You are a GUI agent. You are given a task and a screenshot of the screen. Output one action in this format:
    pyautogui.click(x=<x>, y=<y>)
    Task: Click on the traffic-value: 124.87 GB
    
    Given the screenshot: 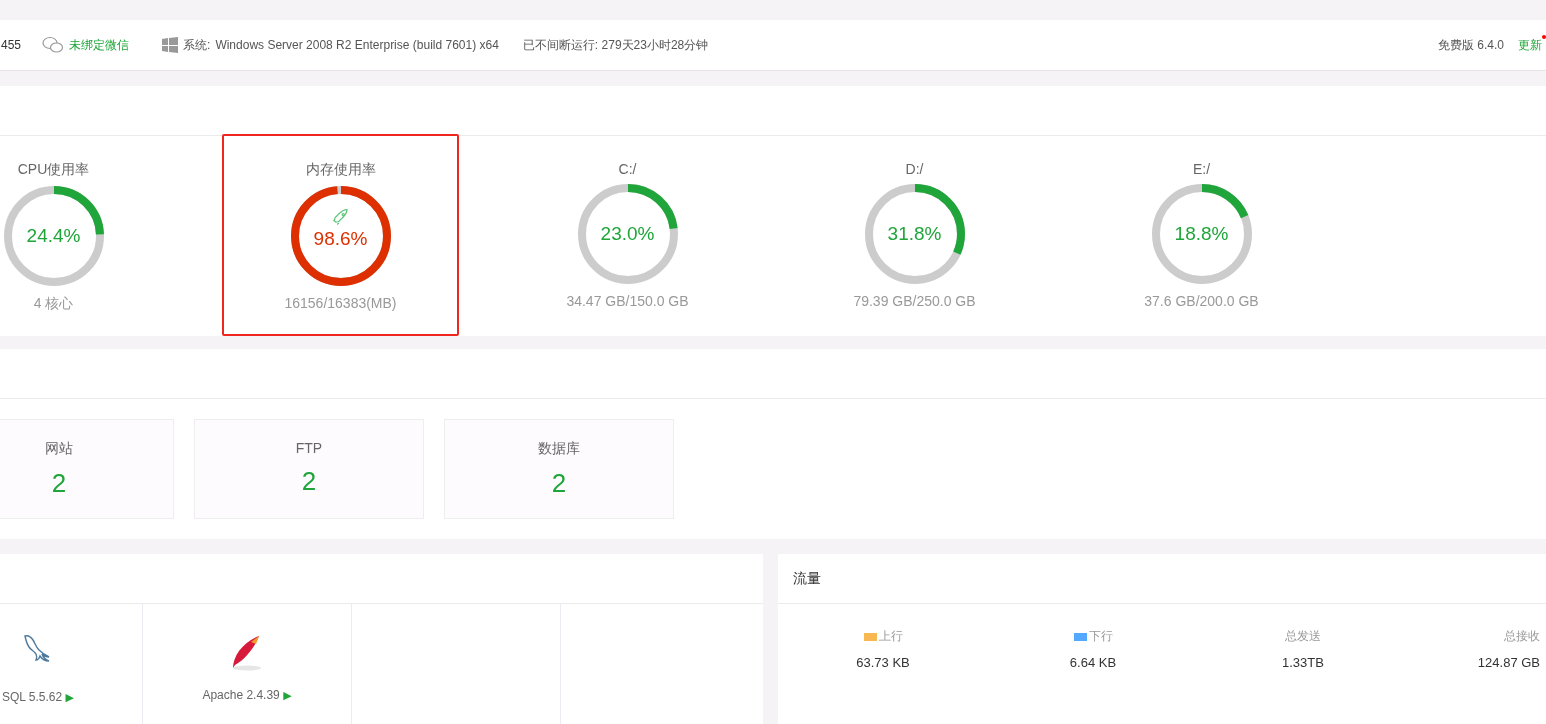 What is the action you would take?
    pyautogui.click(x=1508, y=662)
    